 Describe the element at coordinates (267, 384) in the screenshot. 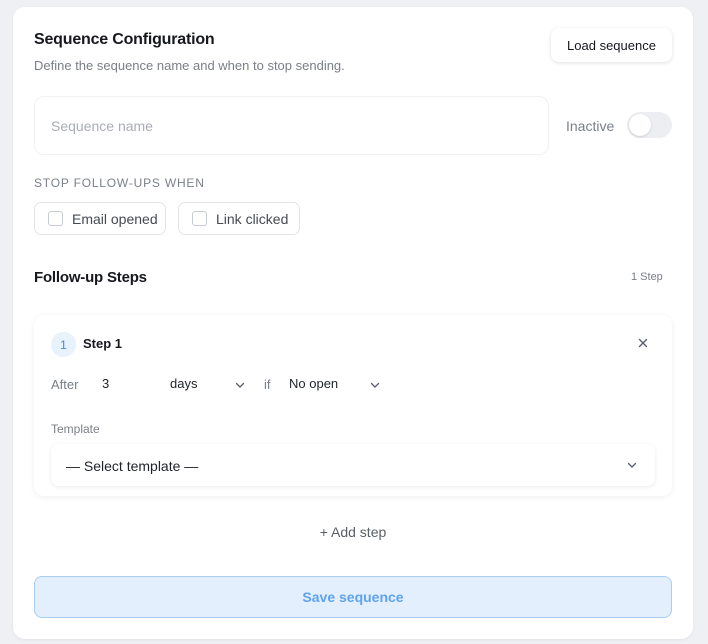

I see `if-label: if` at that location.